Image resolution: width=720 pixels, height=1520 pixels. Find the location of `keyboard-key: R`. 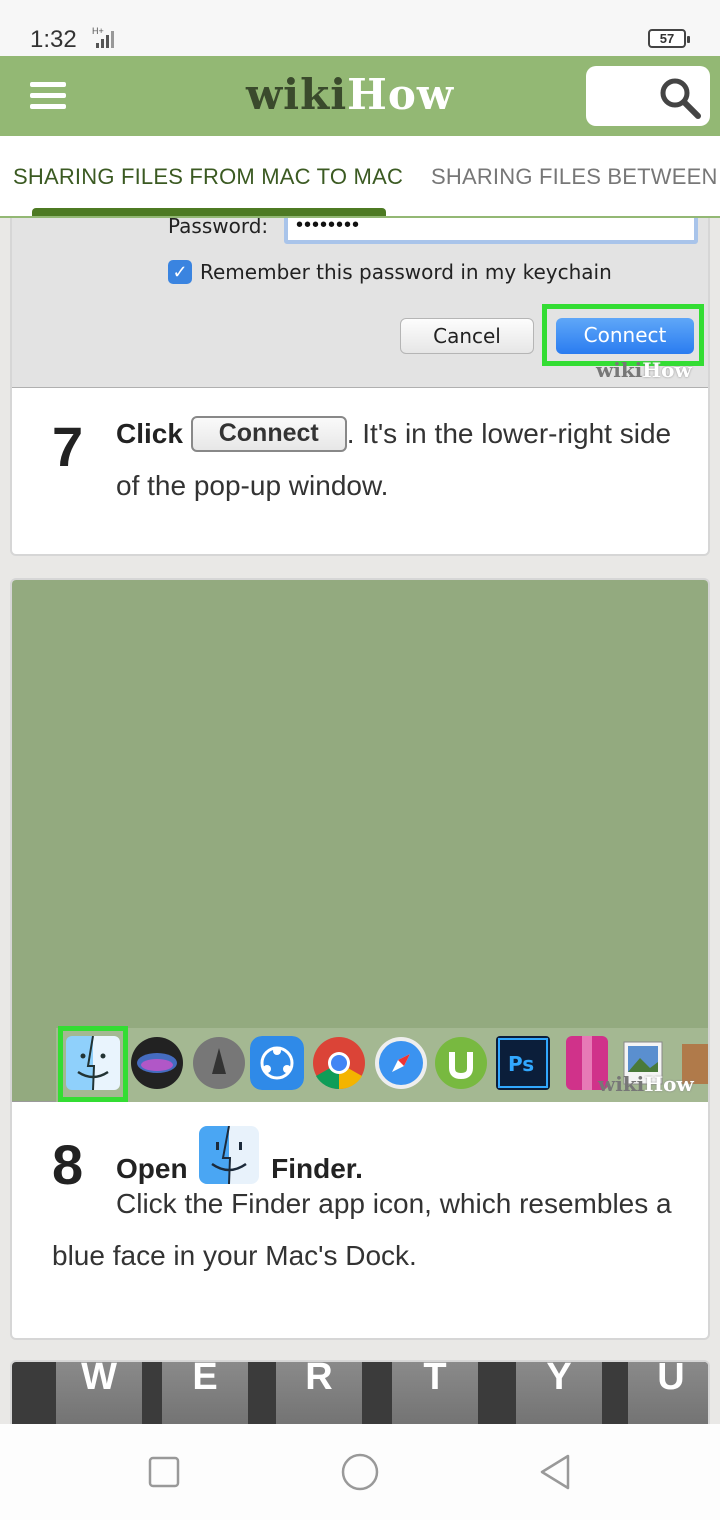

keyboard-key: R is located at coordinates (319, 1393).